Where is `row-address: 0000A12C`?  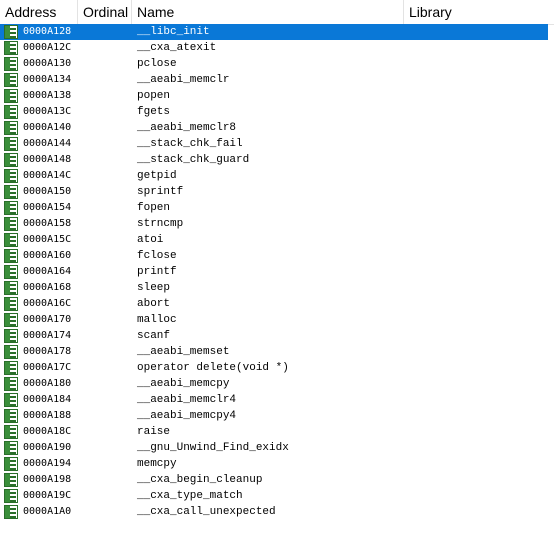 row-address: 0000A12C is located at coordinates (47, 47).